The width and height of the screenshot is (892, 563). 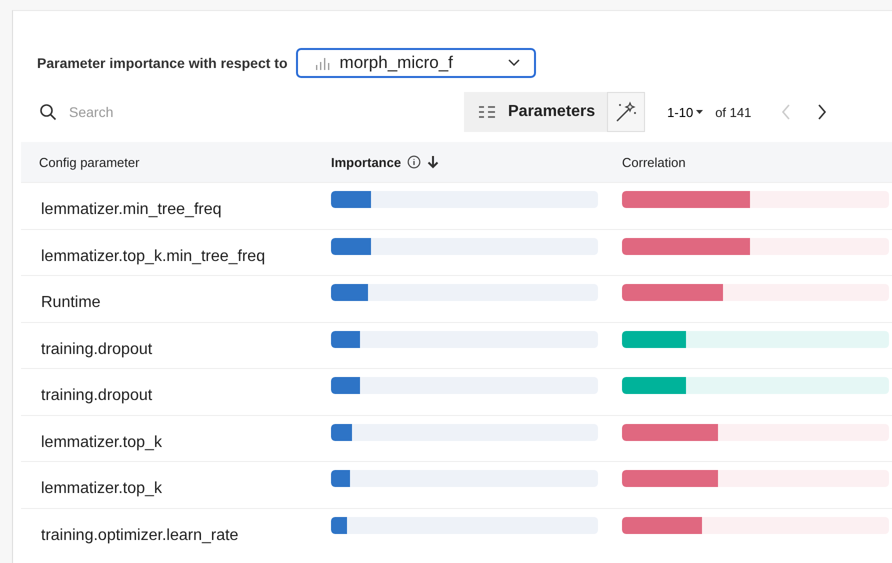 What do you see at coordinates (140, 535) in the screenshot?
I see `parameter-name: training.optimizer.learn_rate` at bounding box center [140, 535].